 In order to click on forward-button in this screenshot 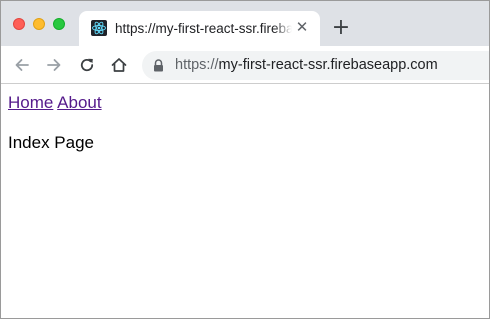, I will do `click(54, 65)`.